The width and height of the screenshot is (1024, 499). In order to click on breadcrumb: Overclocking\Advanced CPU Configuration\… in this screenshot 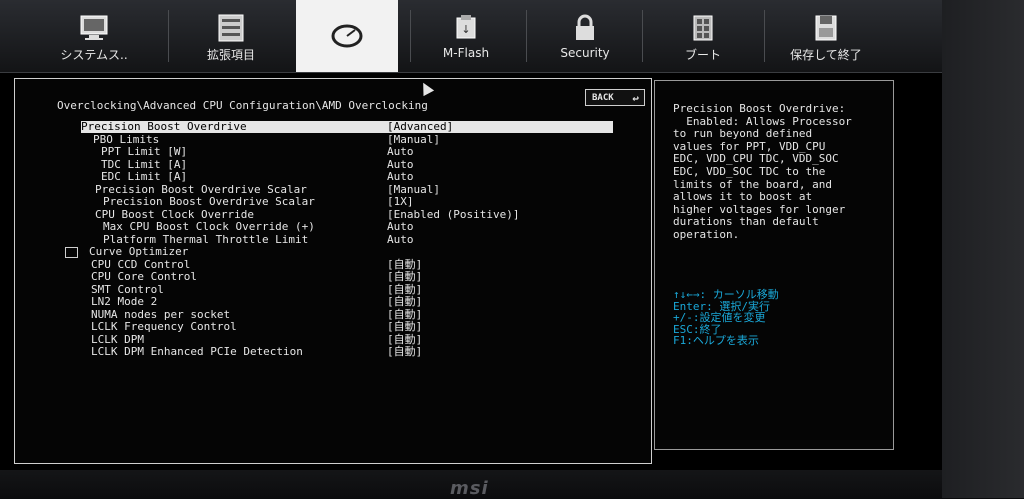, I will do `click(242, 105)`.